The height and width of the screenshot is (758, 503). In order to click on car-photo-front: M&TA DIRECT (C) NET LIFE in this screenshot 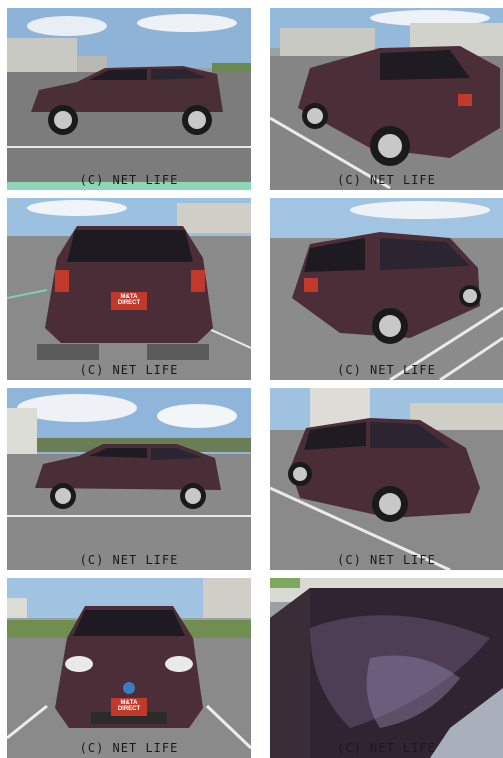, I will do `click(129, 668)`.